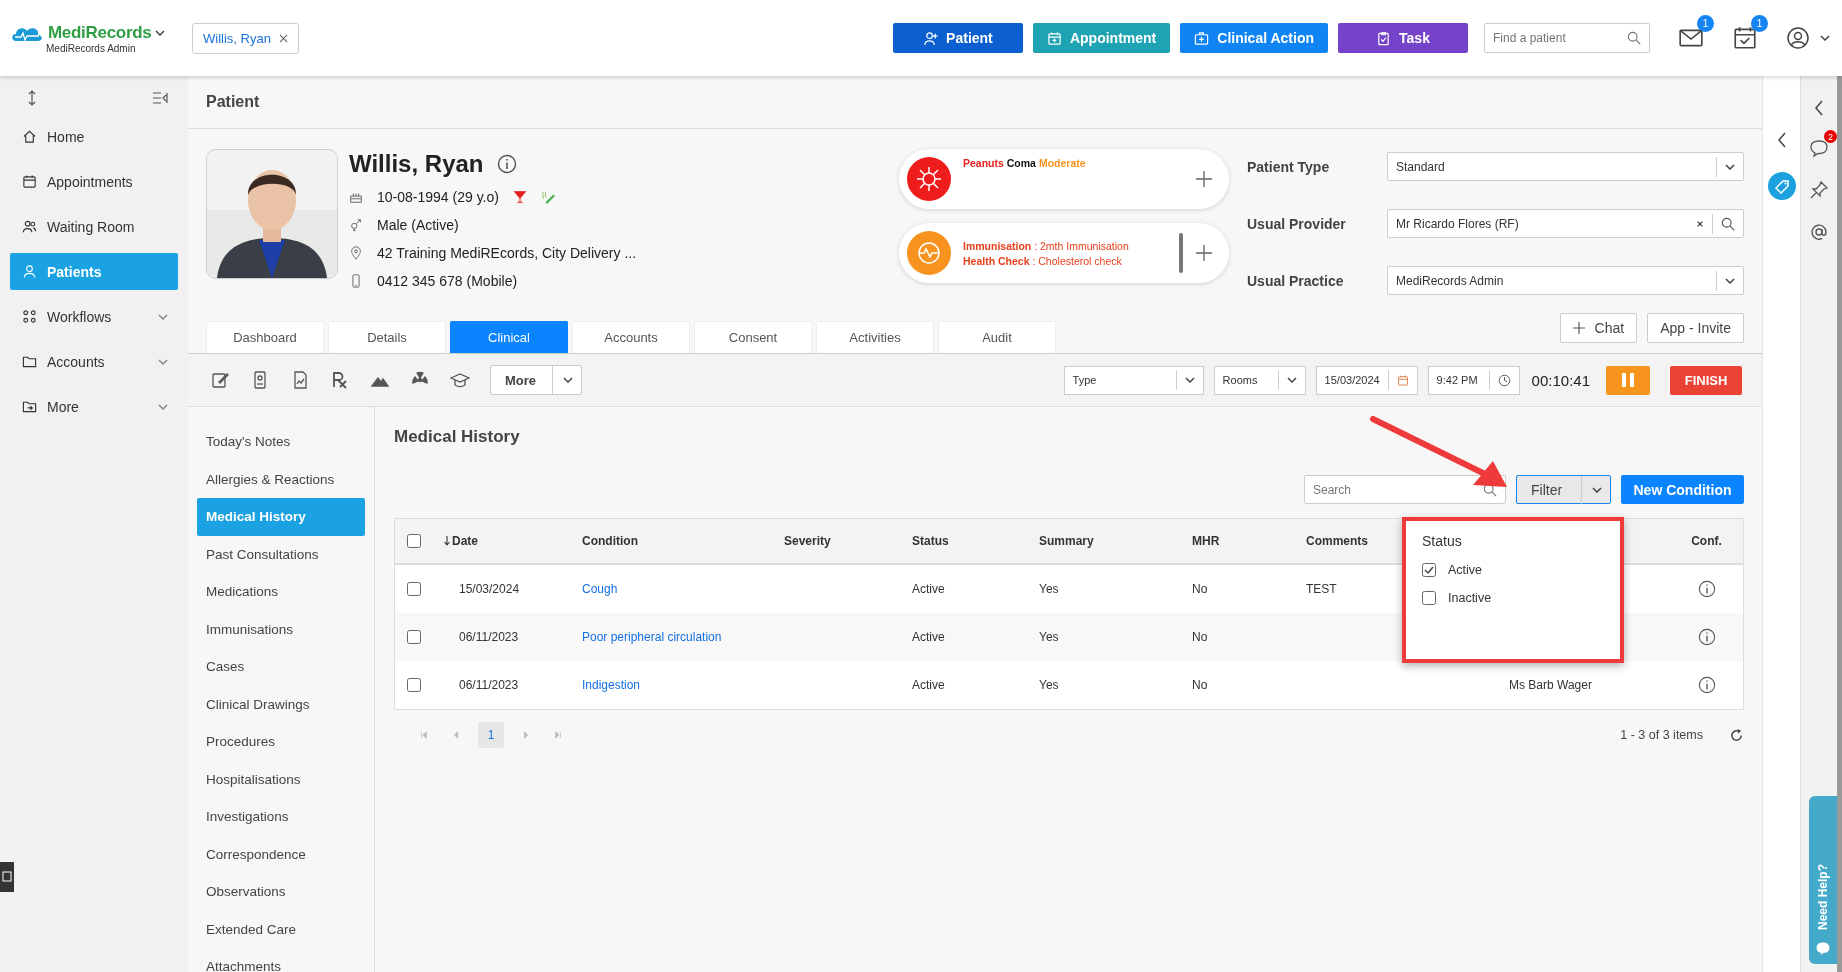  What do you see at coordinates (652, 637) in the screenshot?
I see `condition-link: Poor peripheral circulation` at bounding box center [652, 637].